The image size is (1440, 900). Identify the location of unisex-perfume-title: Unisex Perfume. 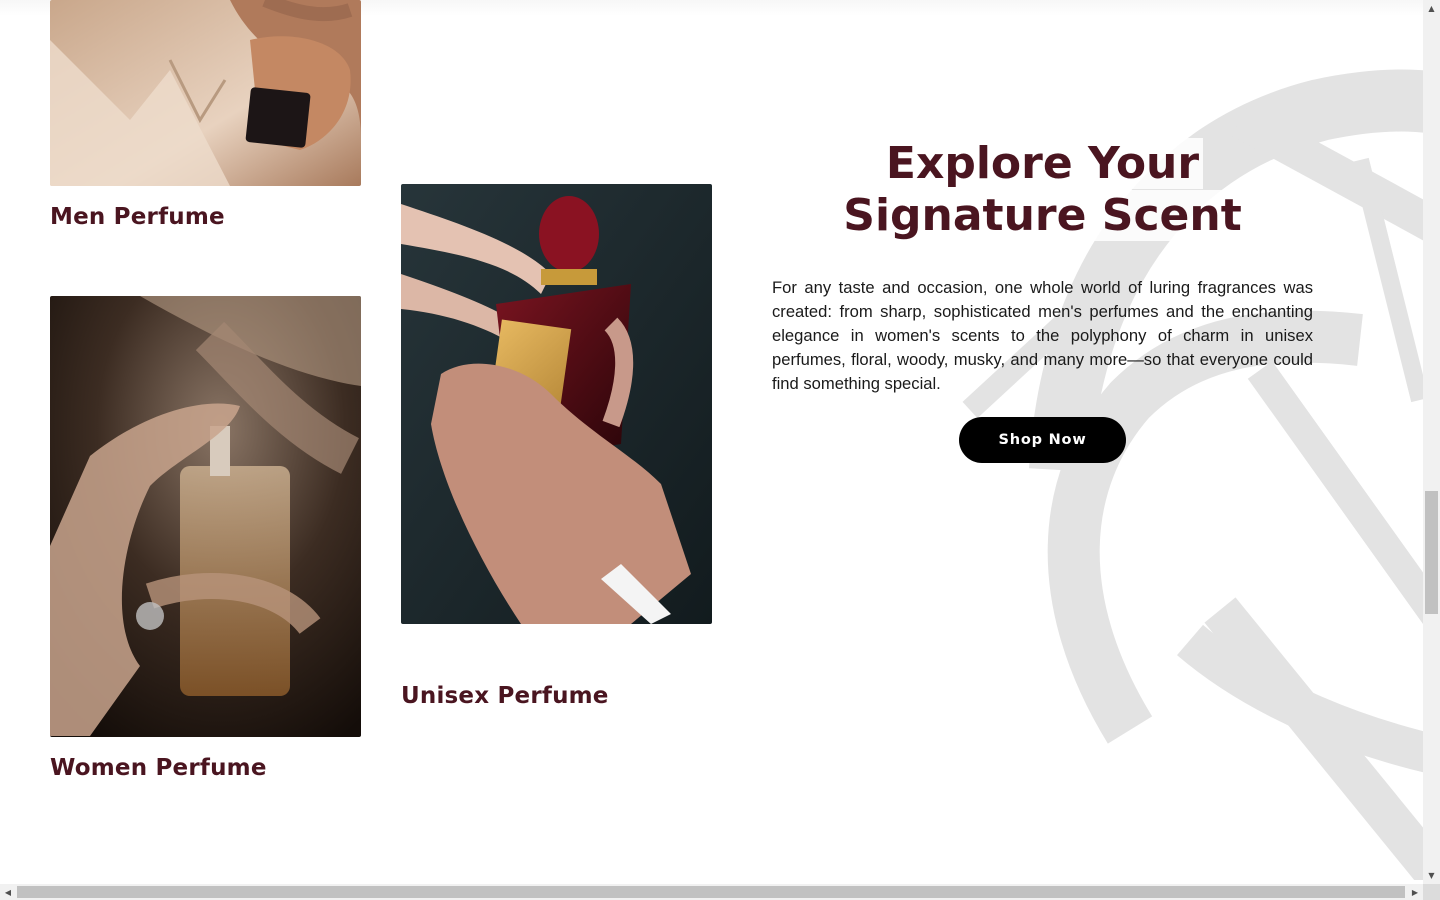
(505, 696).